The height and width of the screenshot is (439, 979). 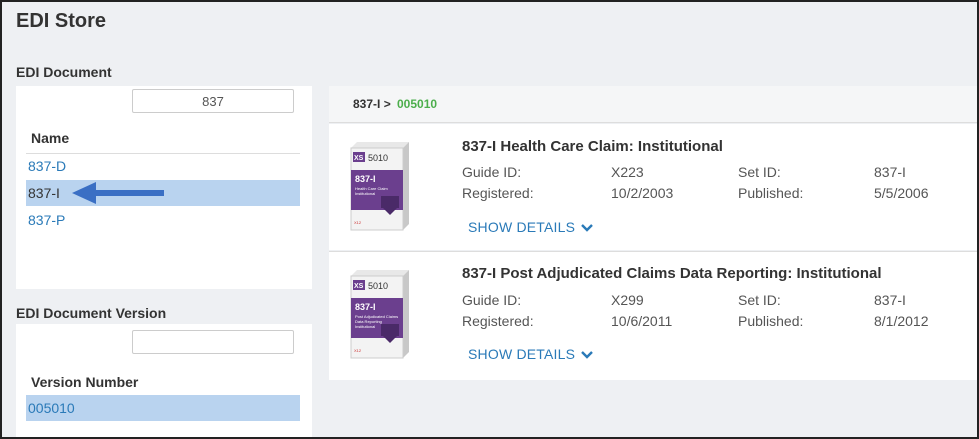 I want to click on page-title: EDI Store, so click(x=61, y=21).